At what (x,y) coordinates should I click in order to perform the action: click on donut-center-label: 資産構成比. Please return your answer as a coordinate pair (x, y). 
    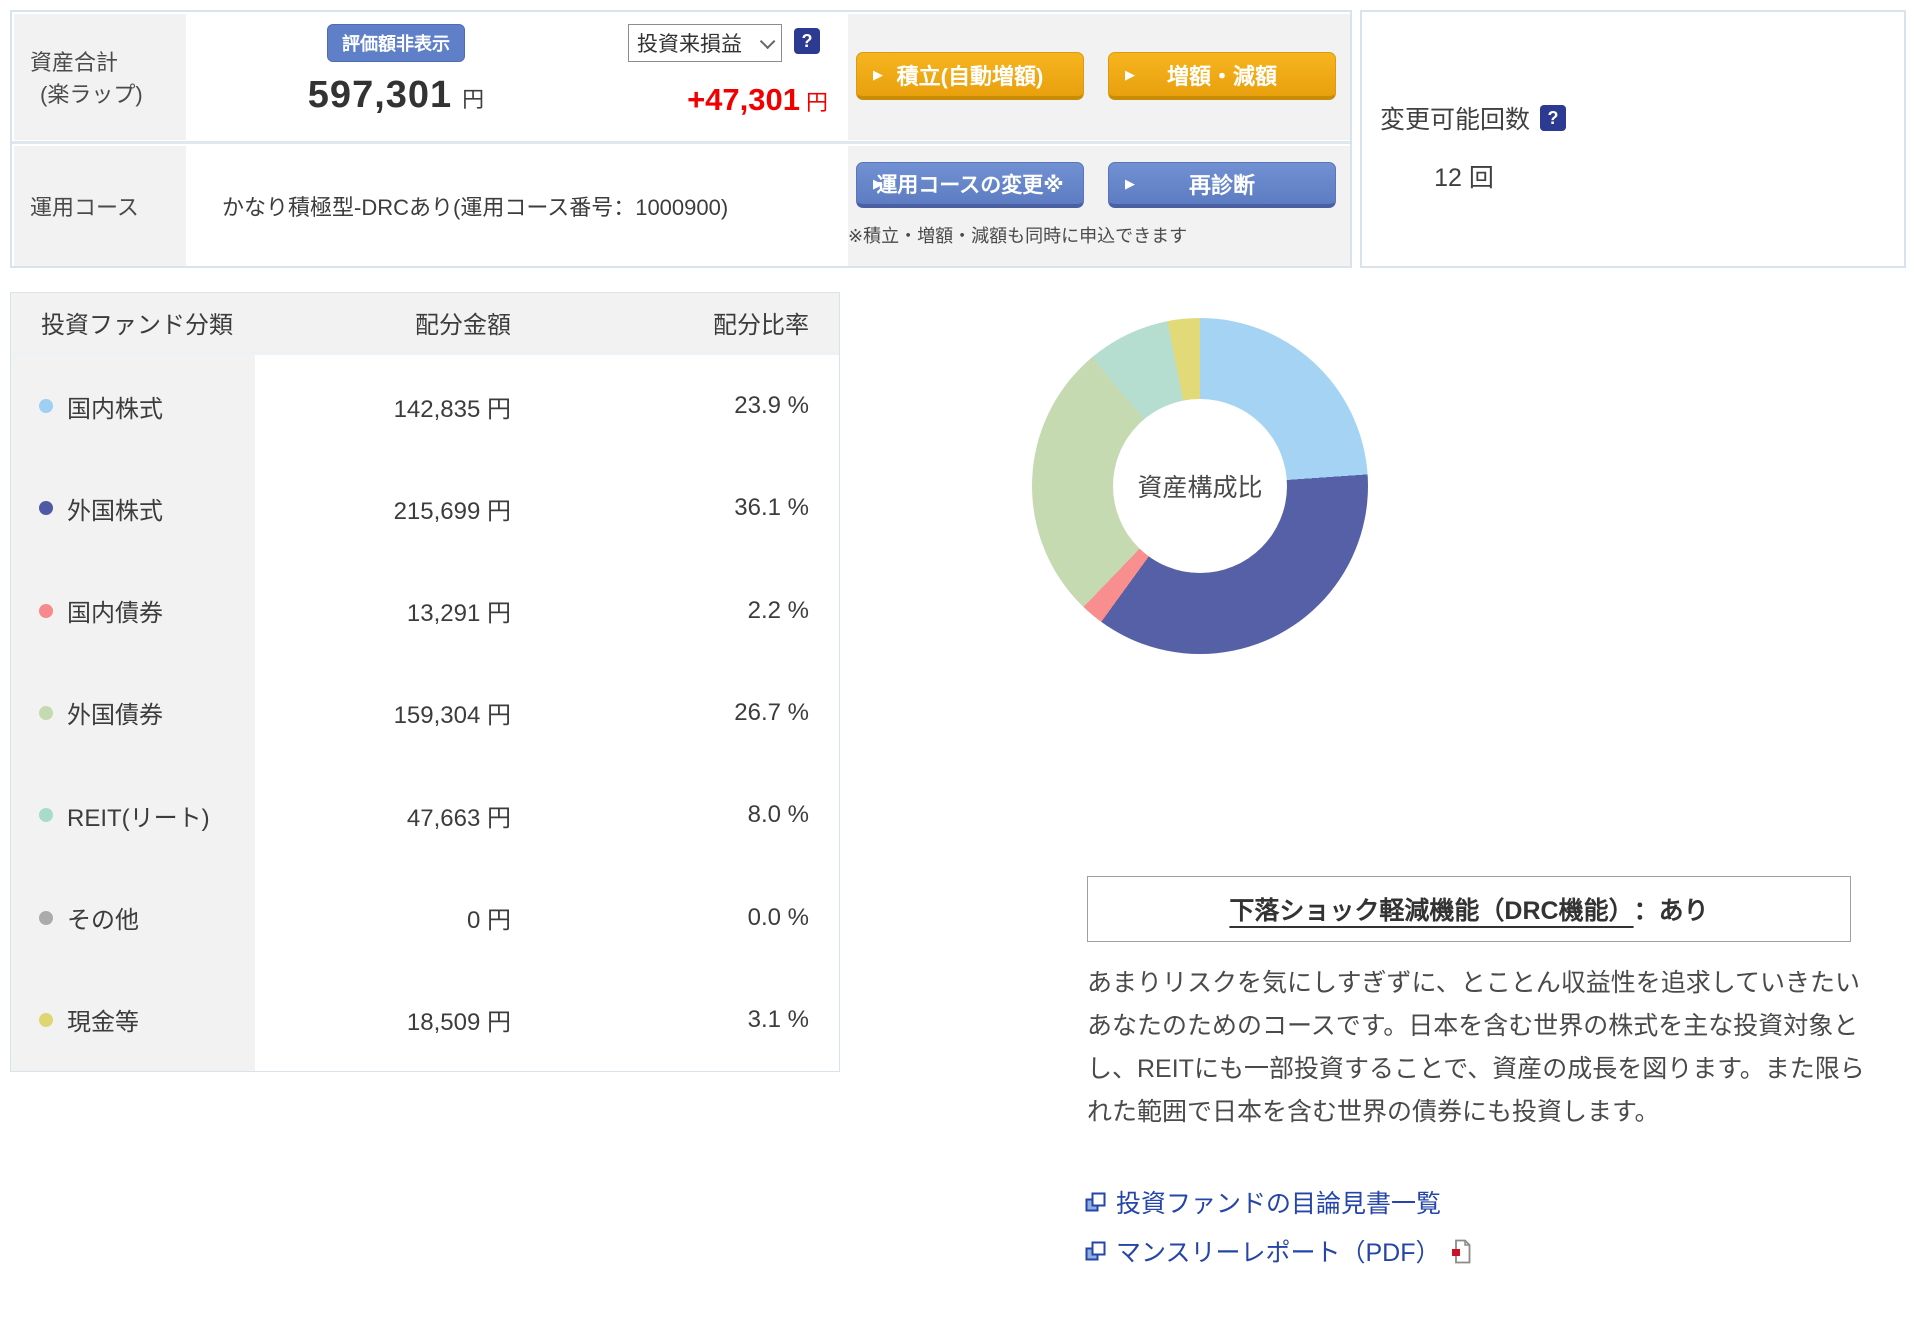
    Looking at the image, I should click on (1200, 488).